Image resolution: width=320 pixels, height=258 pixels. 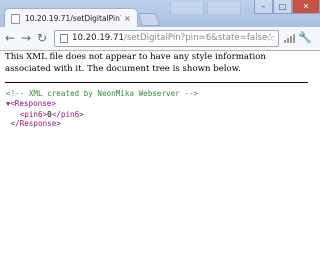 I want to click on back-button: ←, so click(x=10, y=38).